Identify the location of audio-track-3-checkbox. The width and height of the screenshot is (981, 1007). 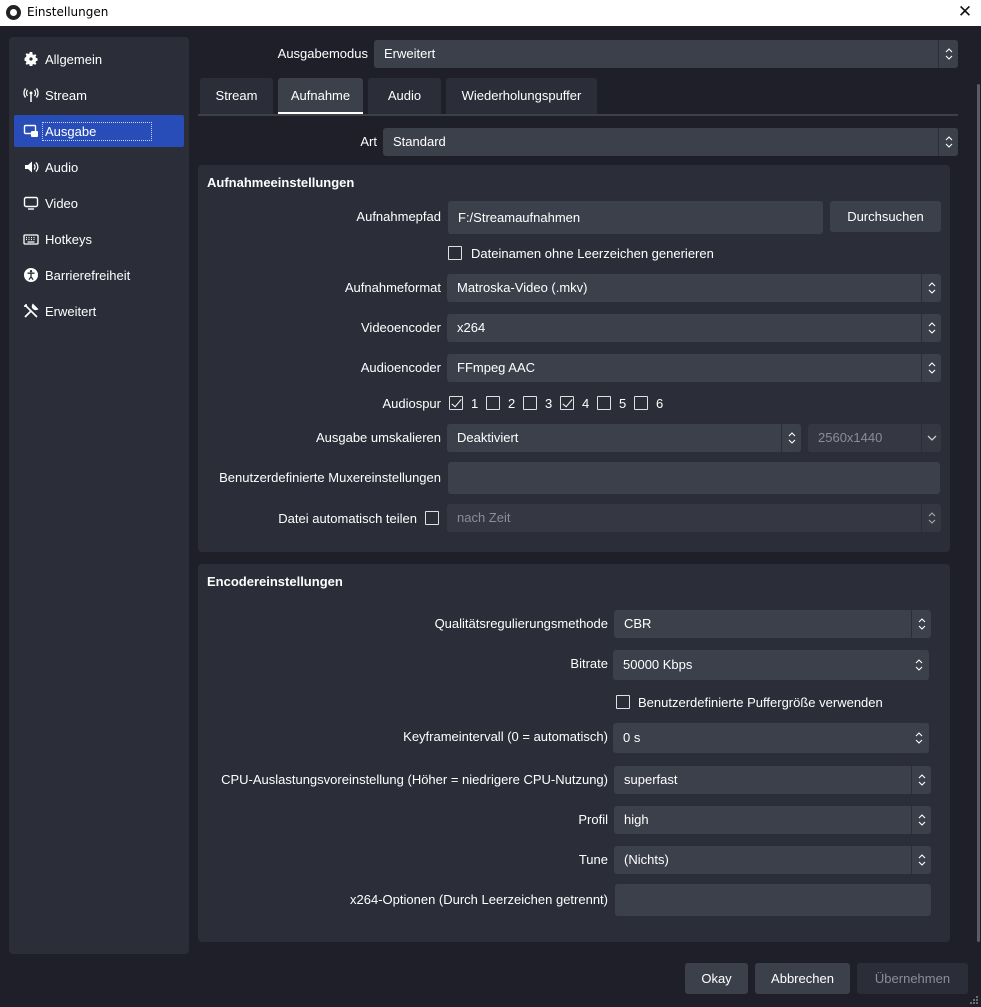
(530, 403).